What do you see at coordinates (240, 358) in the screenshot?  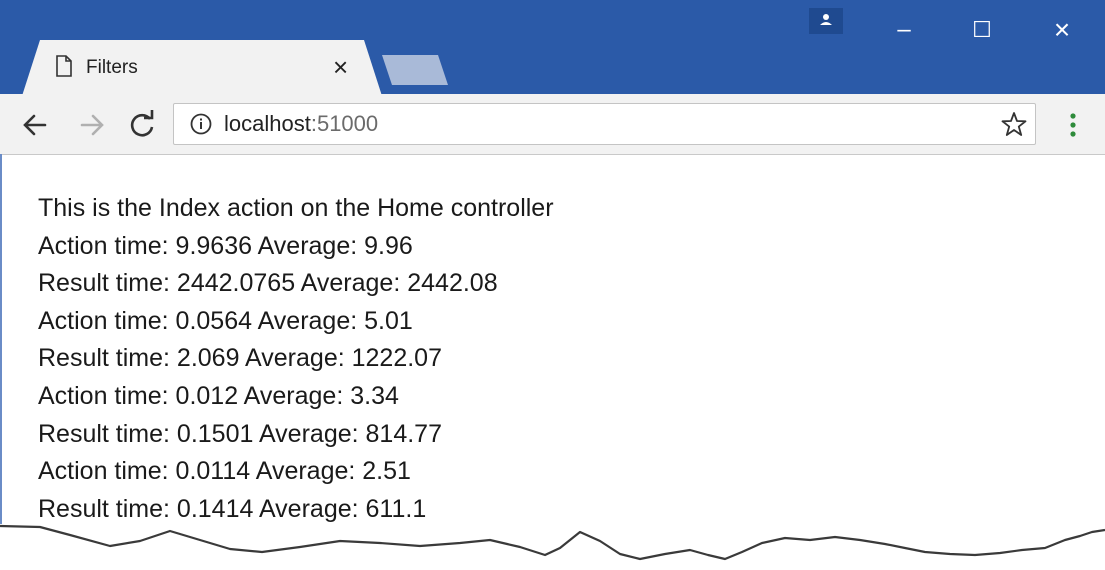 I see `timing-line: Result time: 2.069 Average: 1222.07` at bounding box center [240, 358].